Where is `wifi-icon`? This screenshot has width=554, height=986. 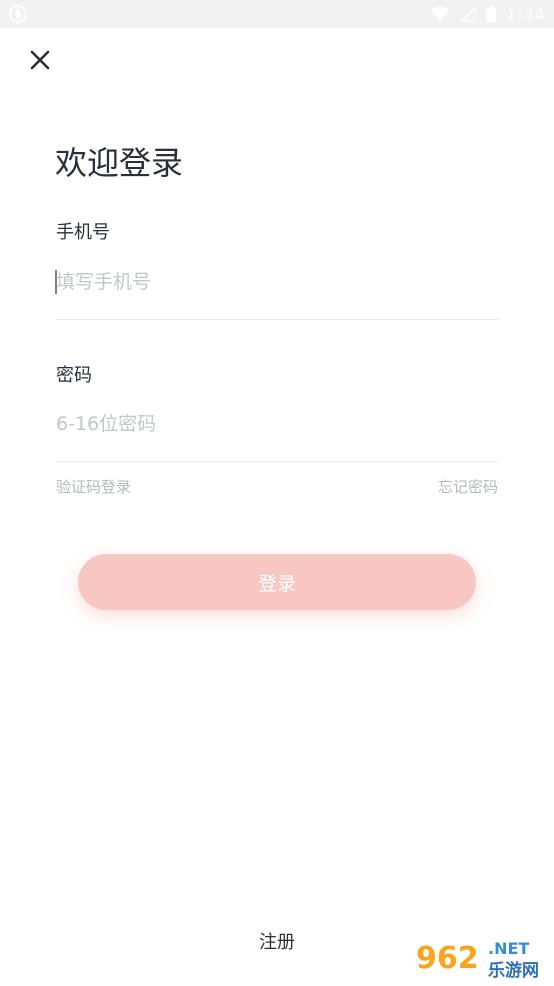 wifi-icon is located at coordinates (440, 14).